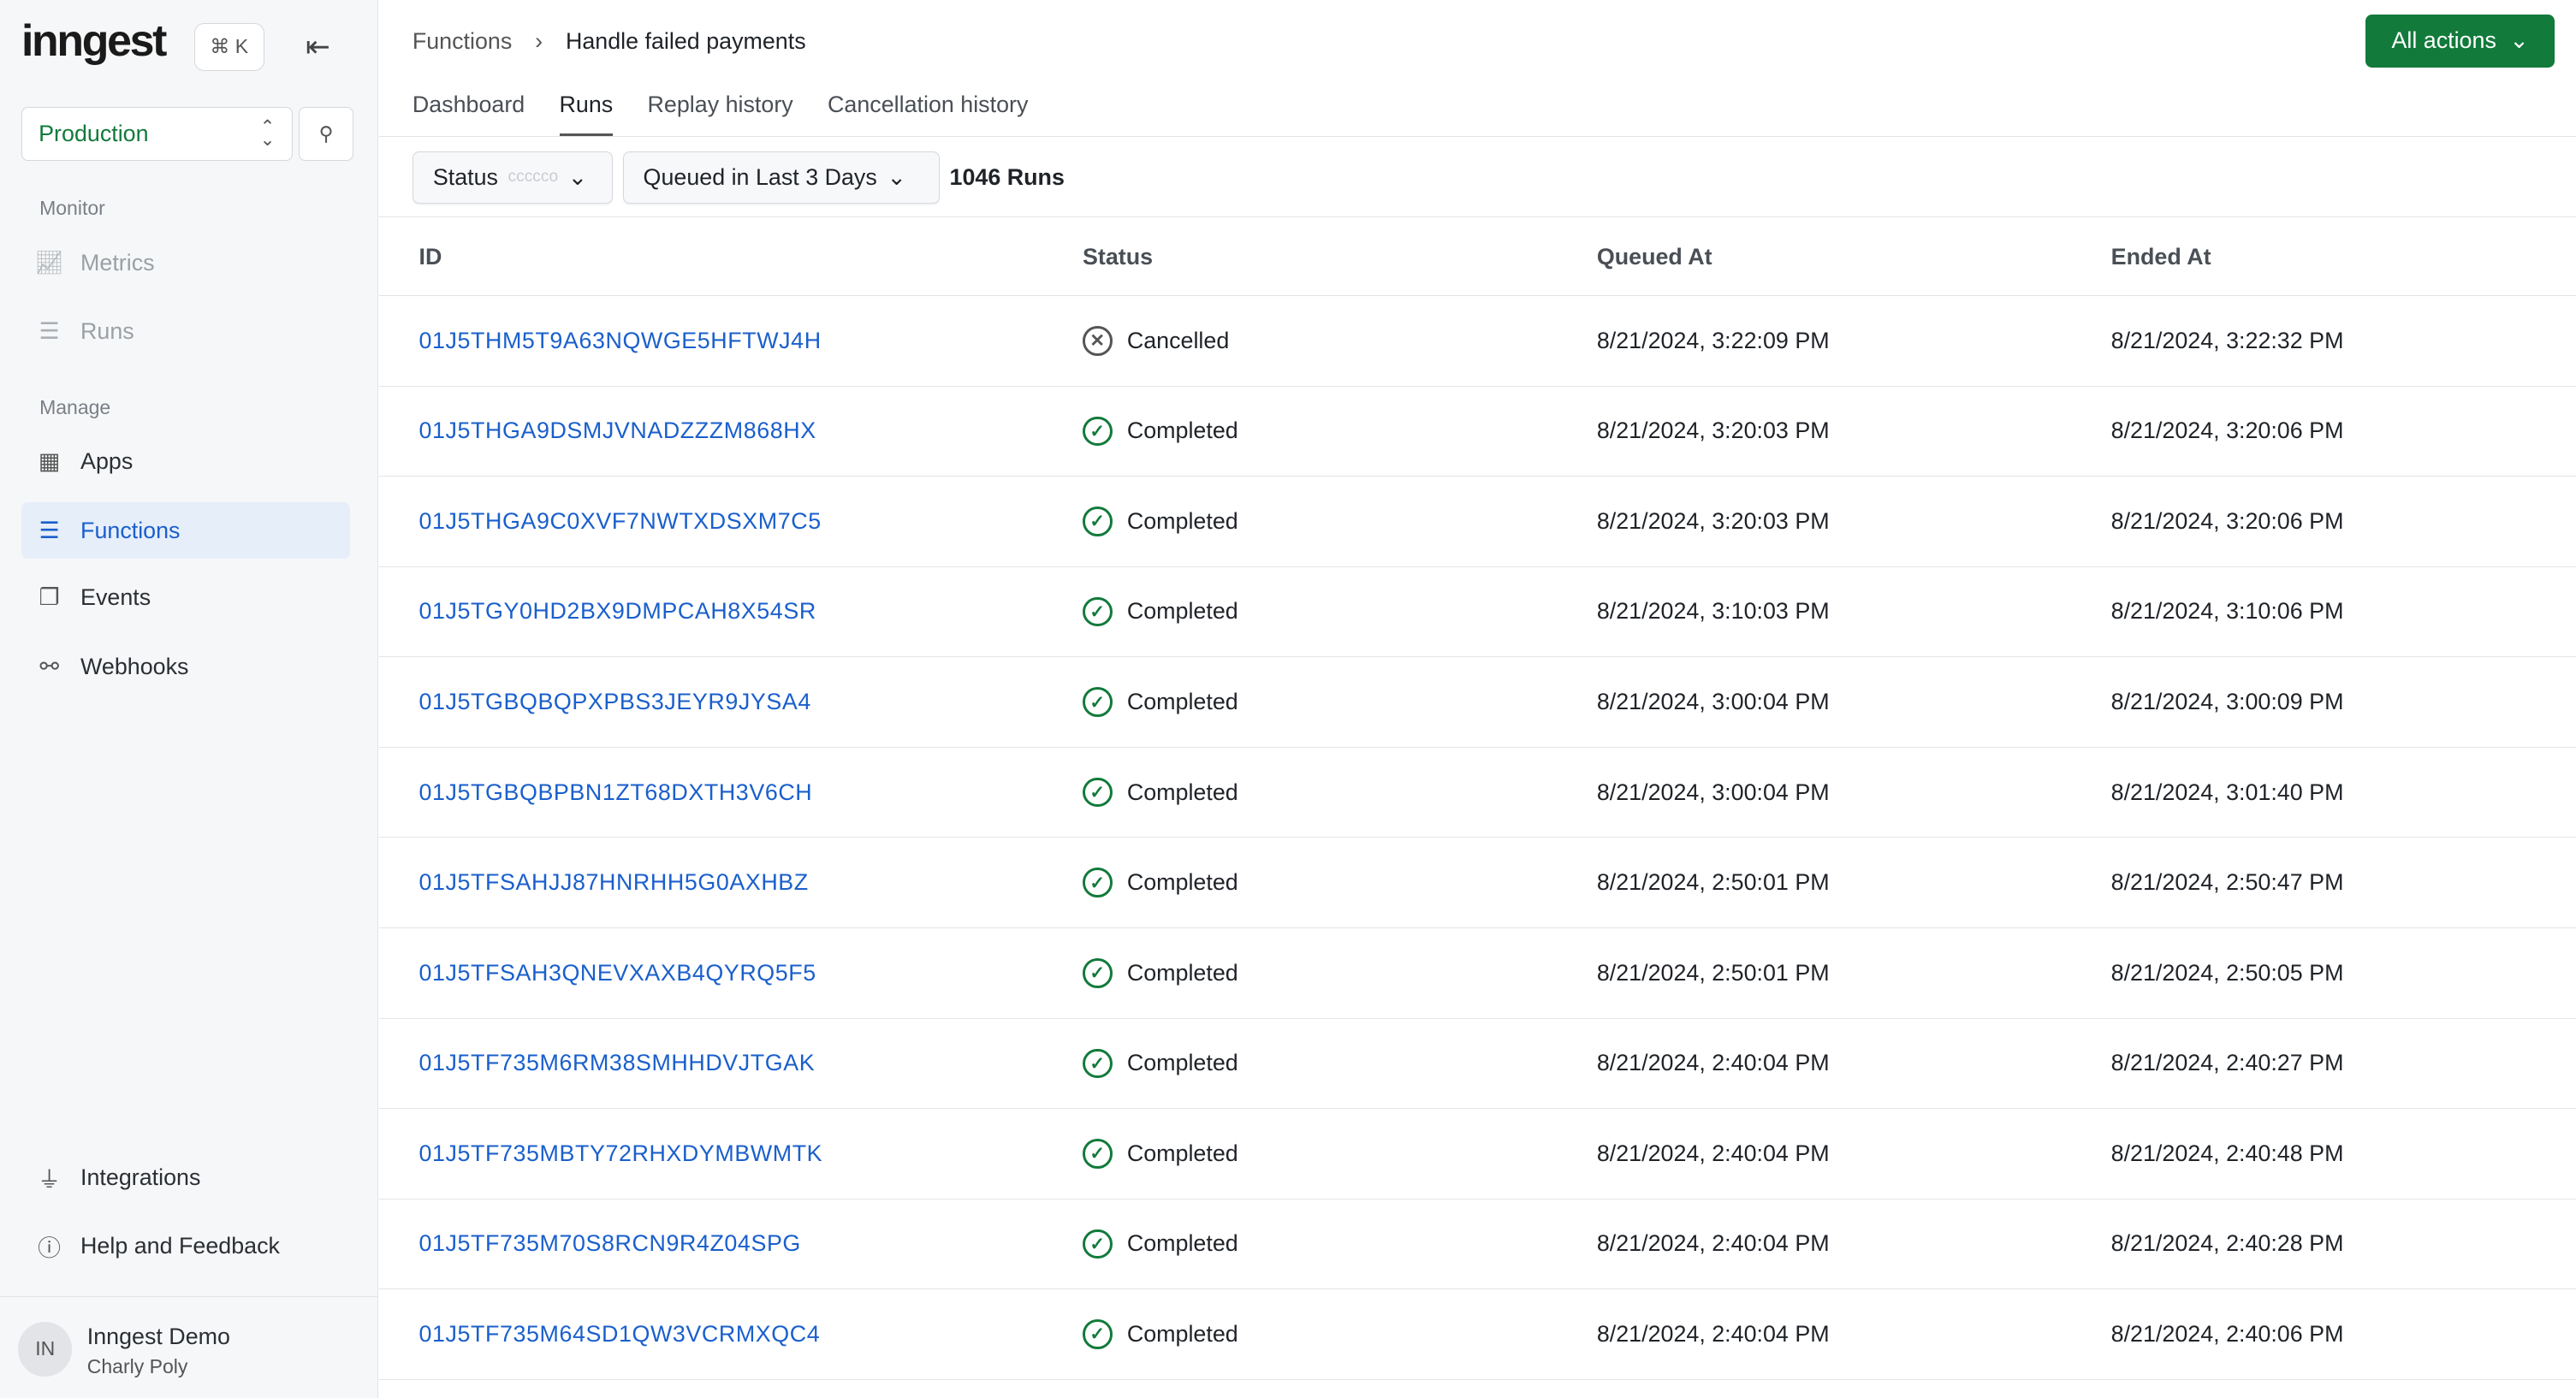 This screenshot has width=2576, height=1398. What do you see at coordinates (229, 46) in the screenshot?
I see `command-palette-button: ⌘ K` at bounding box center [229, 46].